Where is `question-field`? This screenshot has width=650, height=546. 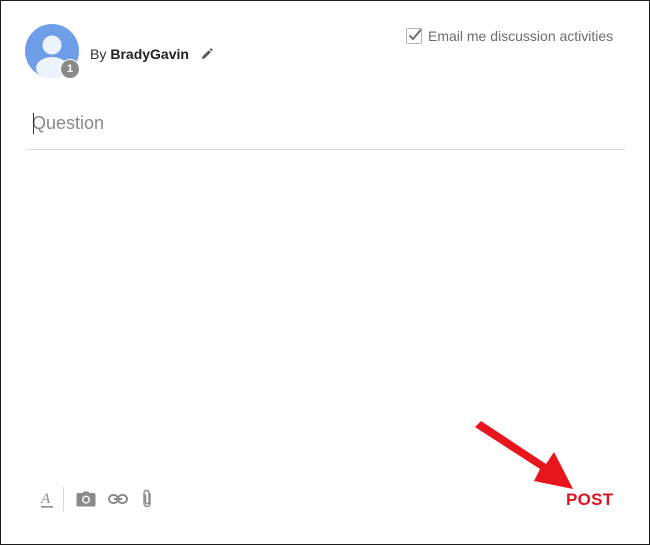 question-field is located at coordinates (328, 129).